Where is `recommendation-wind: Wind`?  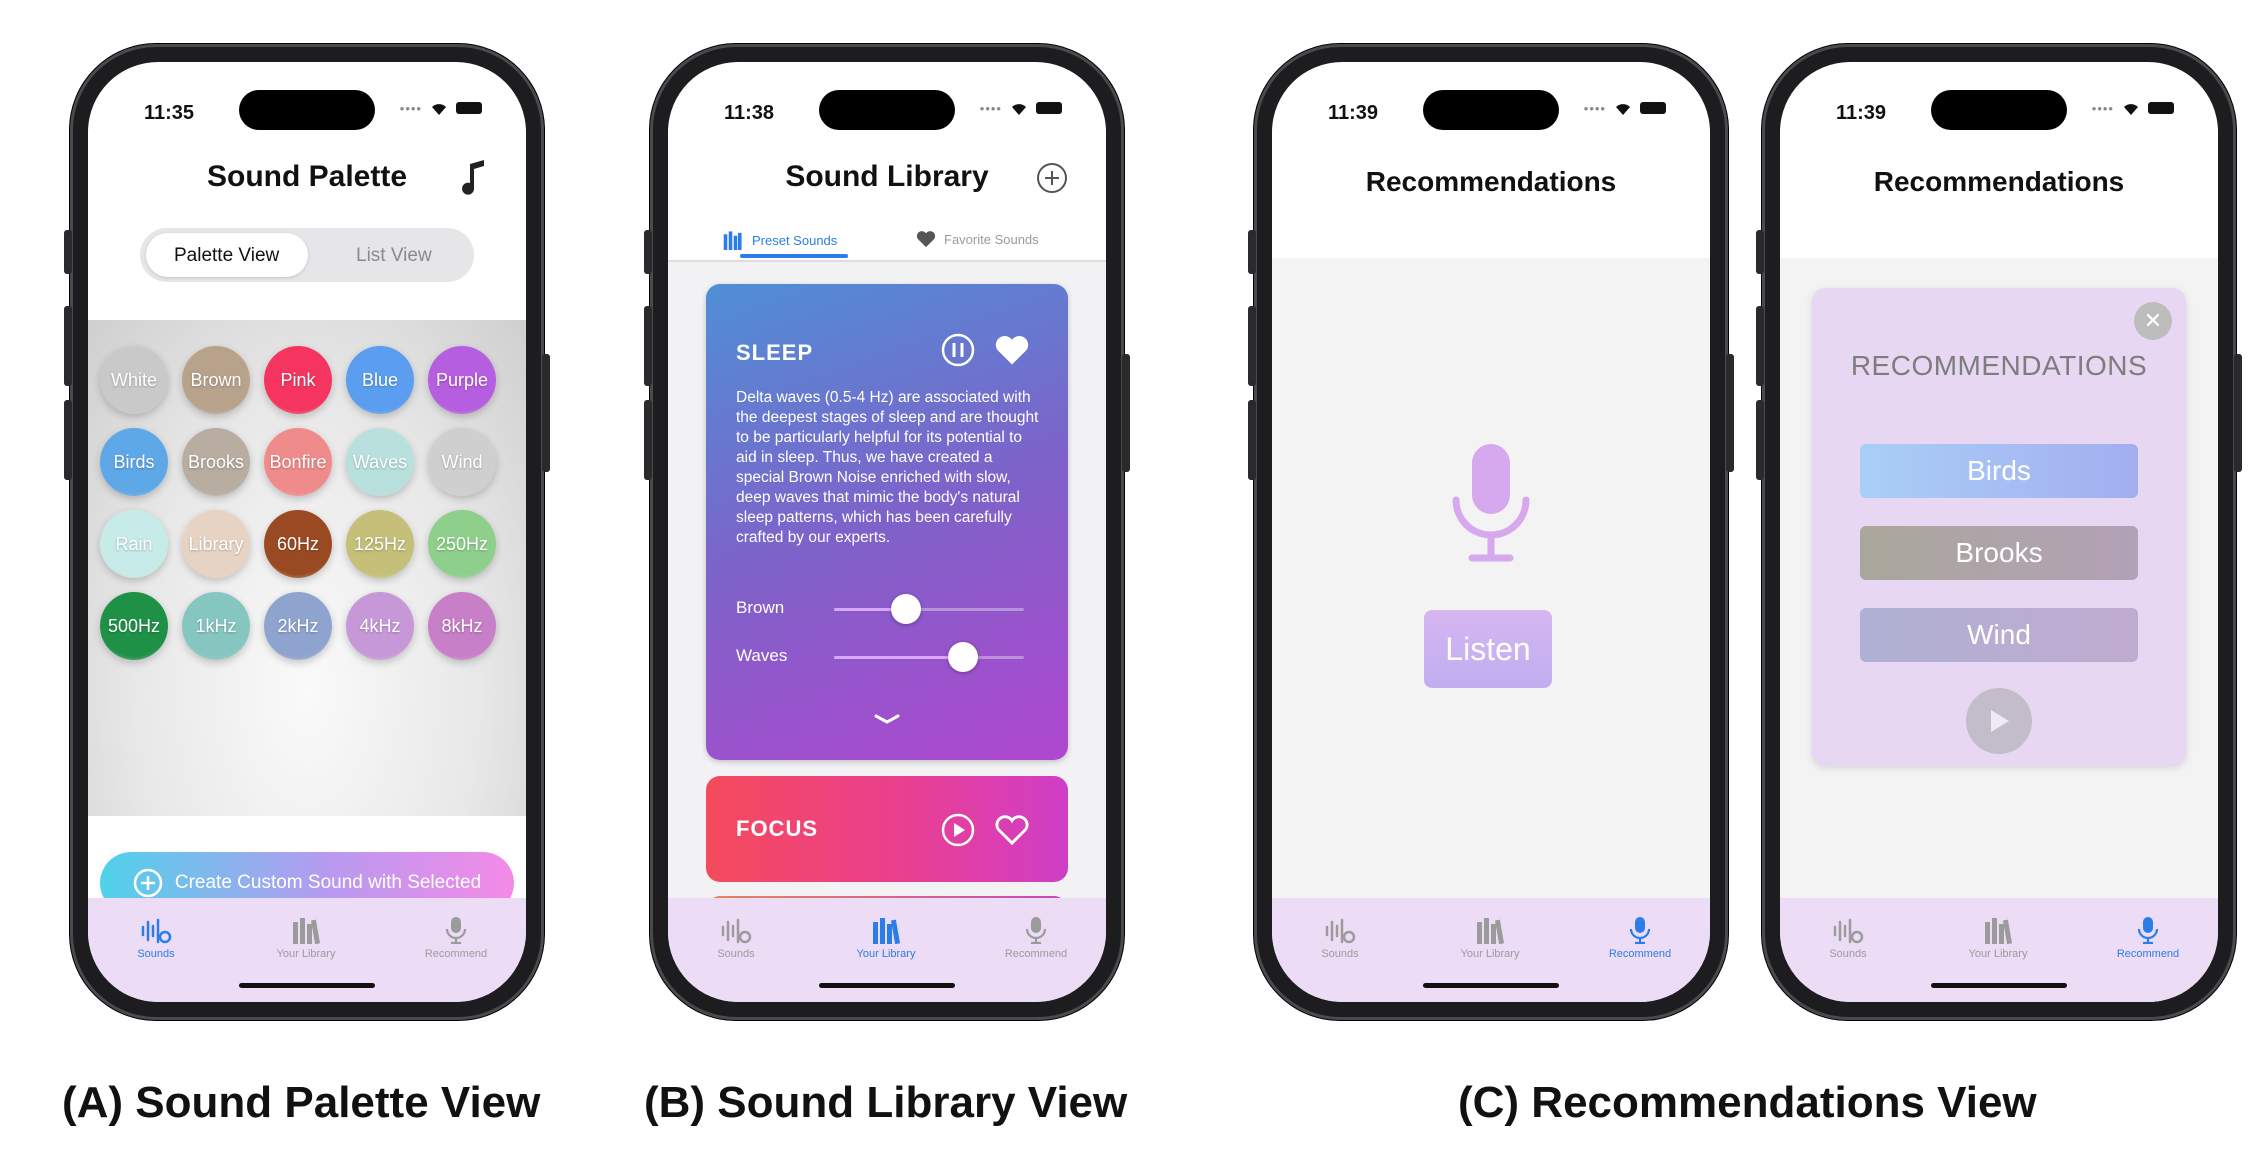 recommendation-wind: Wind is located at coordinates (1999, 635).